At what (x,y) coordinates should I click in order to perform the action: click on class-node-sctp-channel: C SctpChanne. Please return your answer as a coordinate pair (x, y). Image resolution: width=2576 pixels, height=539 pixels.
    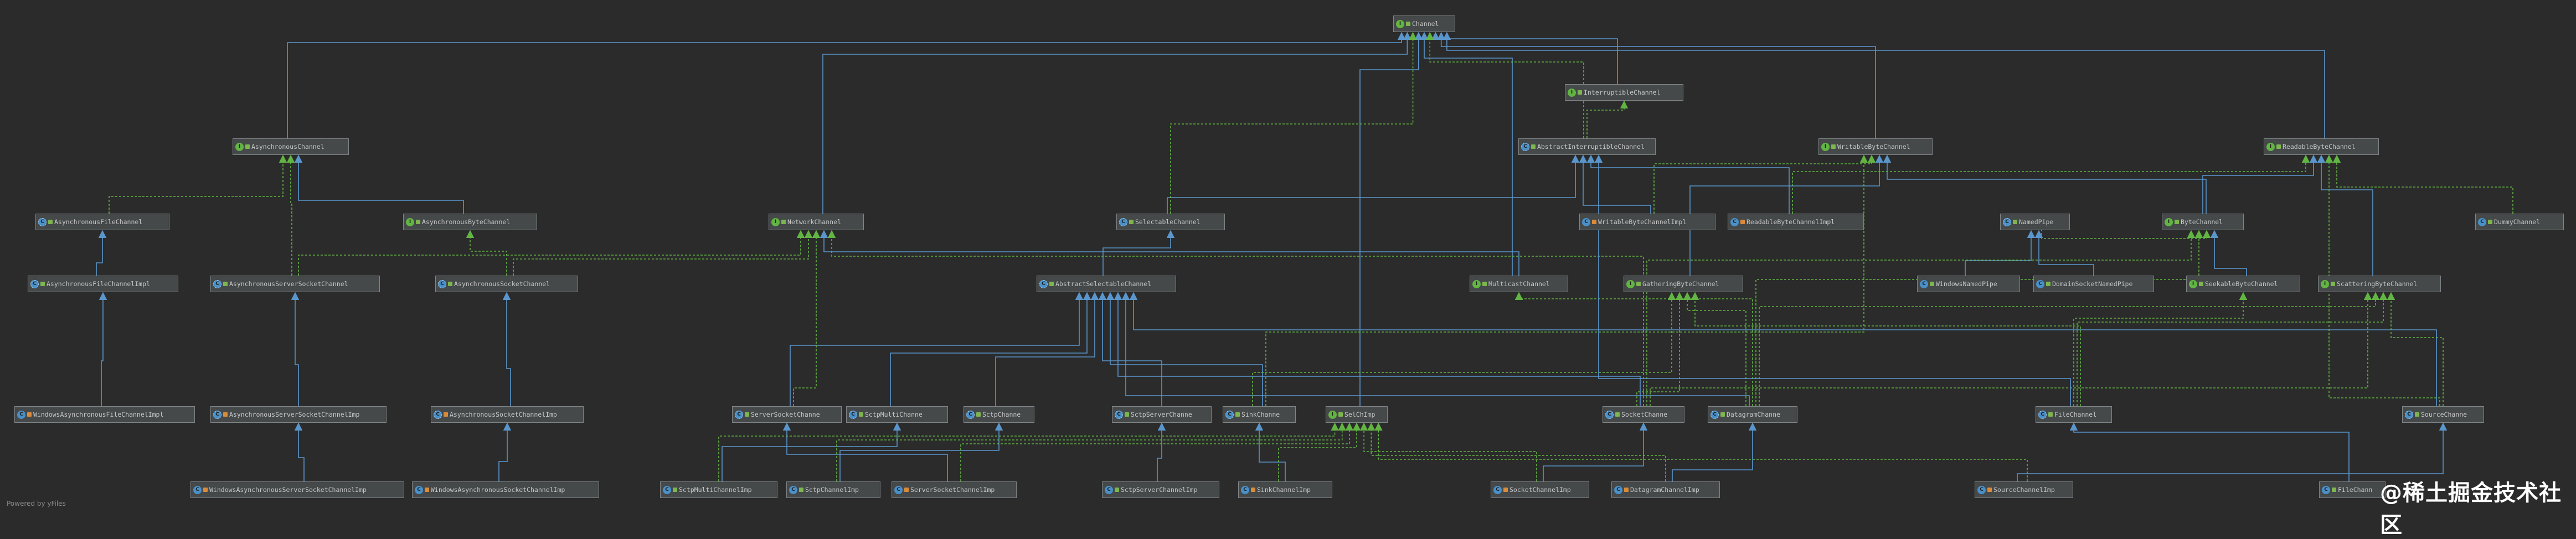
    Looking at the image, I should click on (999, 414).